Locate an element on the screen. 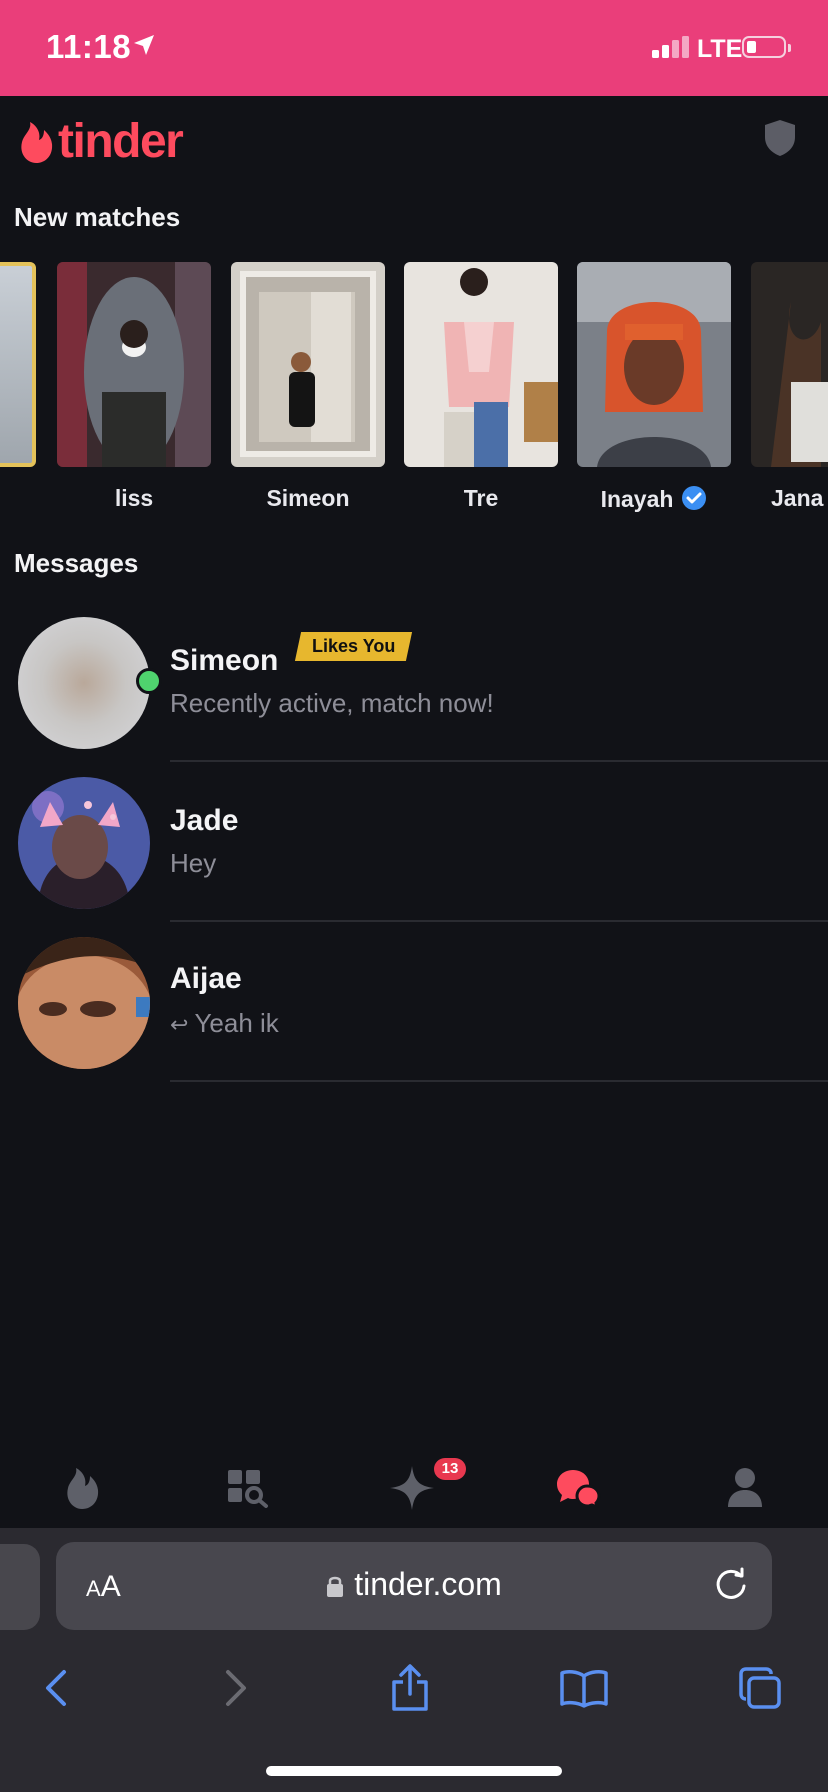 This screenshot has width=828, height=1792. message-row: Aijae ↩ Yeah ik is located at coordinates (414, 1002).